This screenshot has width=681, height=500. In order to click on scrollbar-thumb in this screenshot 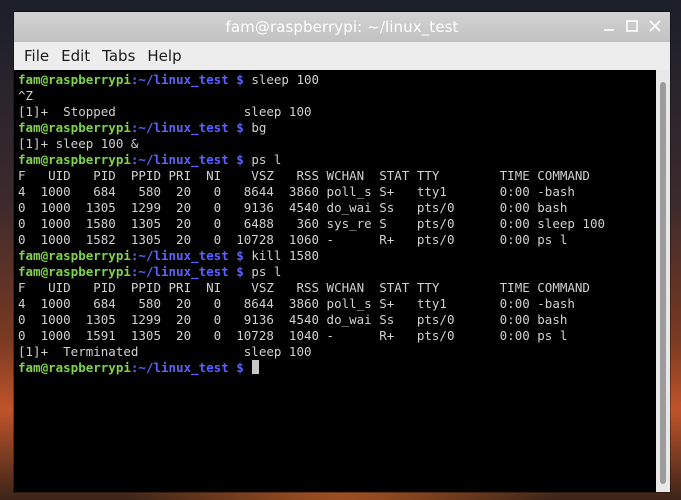, I will do `click(663, 283)`.